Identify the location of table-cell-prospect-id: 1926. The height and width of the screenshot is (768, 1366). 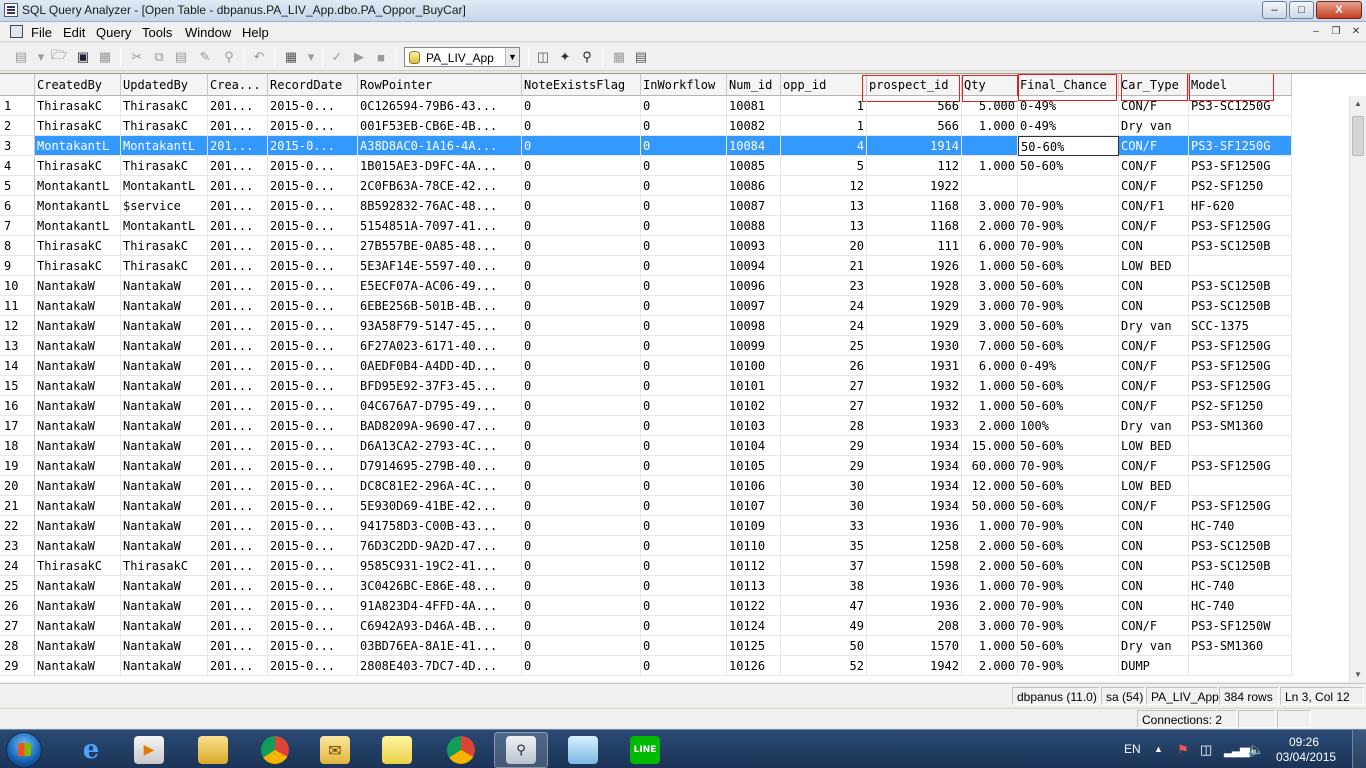
(914, 266).